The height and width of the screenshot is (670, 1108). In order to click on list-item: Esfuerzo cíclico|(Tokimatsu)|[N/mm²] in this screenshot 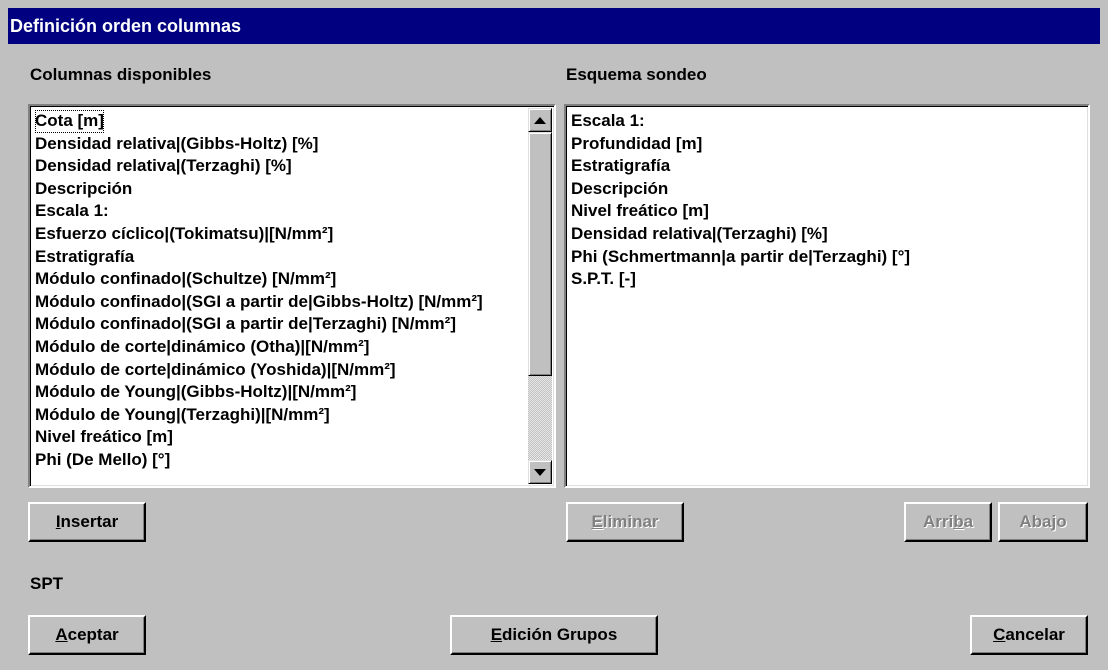, I will do `click(294, 234)`.